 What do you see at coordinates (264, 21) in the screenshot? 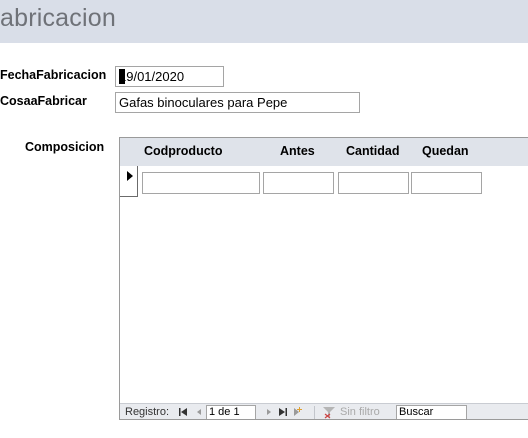
I see `form-header: abricacion` at bounding box center [264, 21].